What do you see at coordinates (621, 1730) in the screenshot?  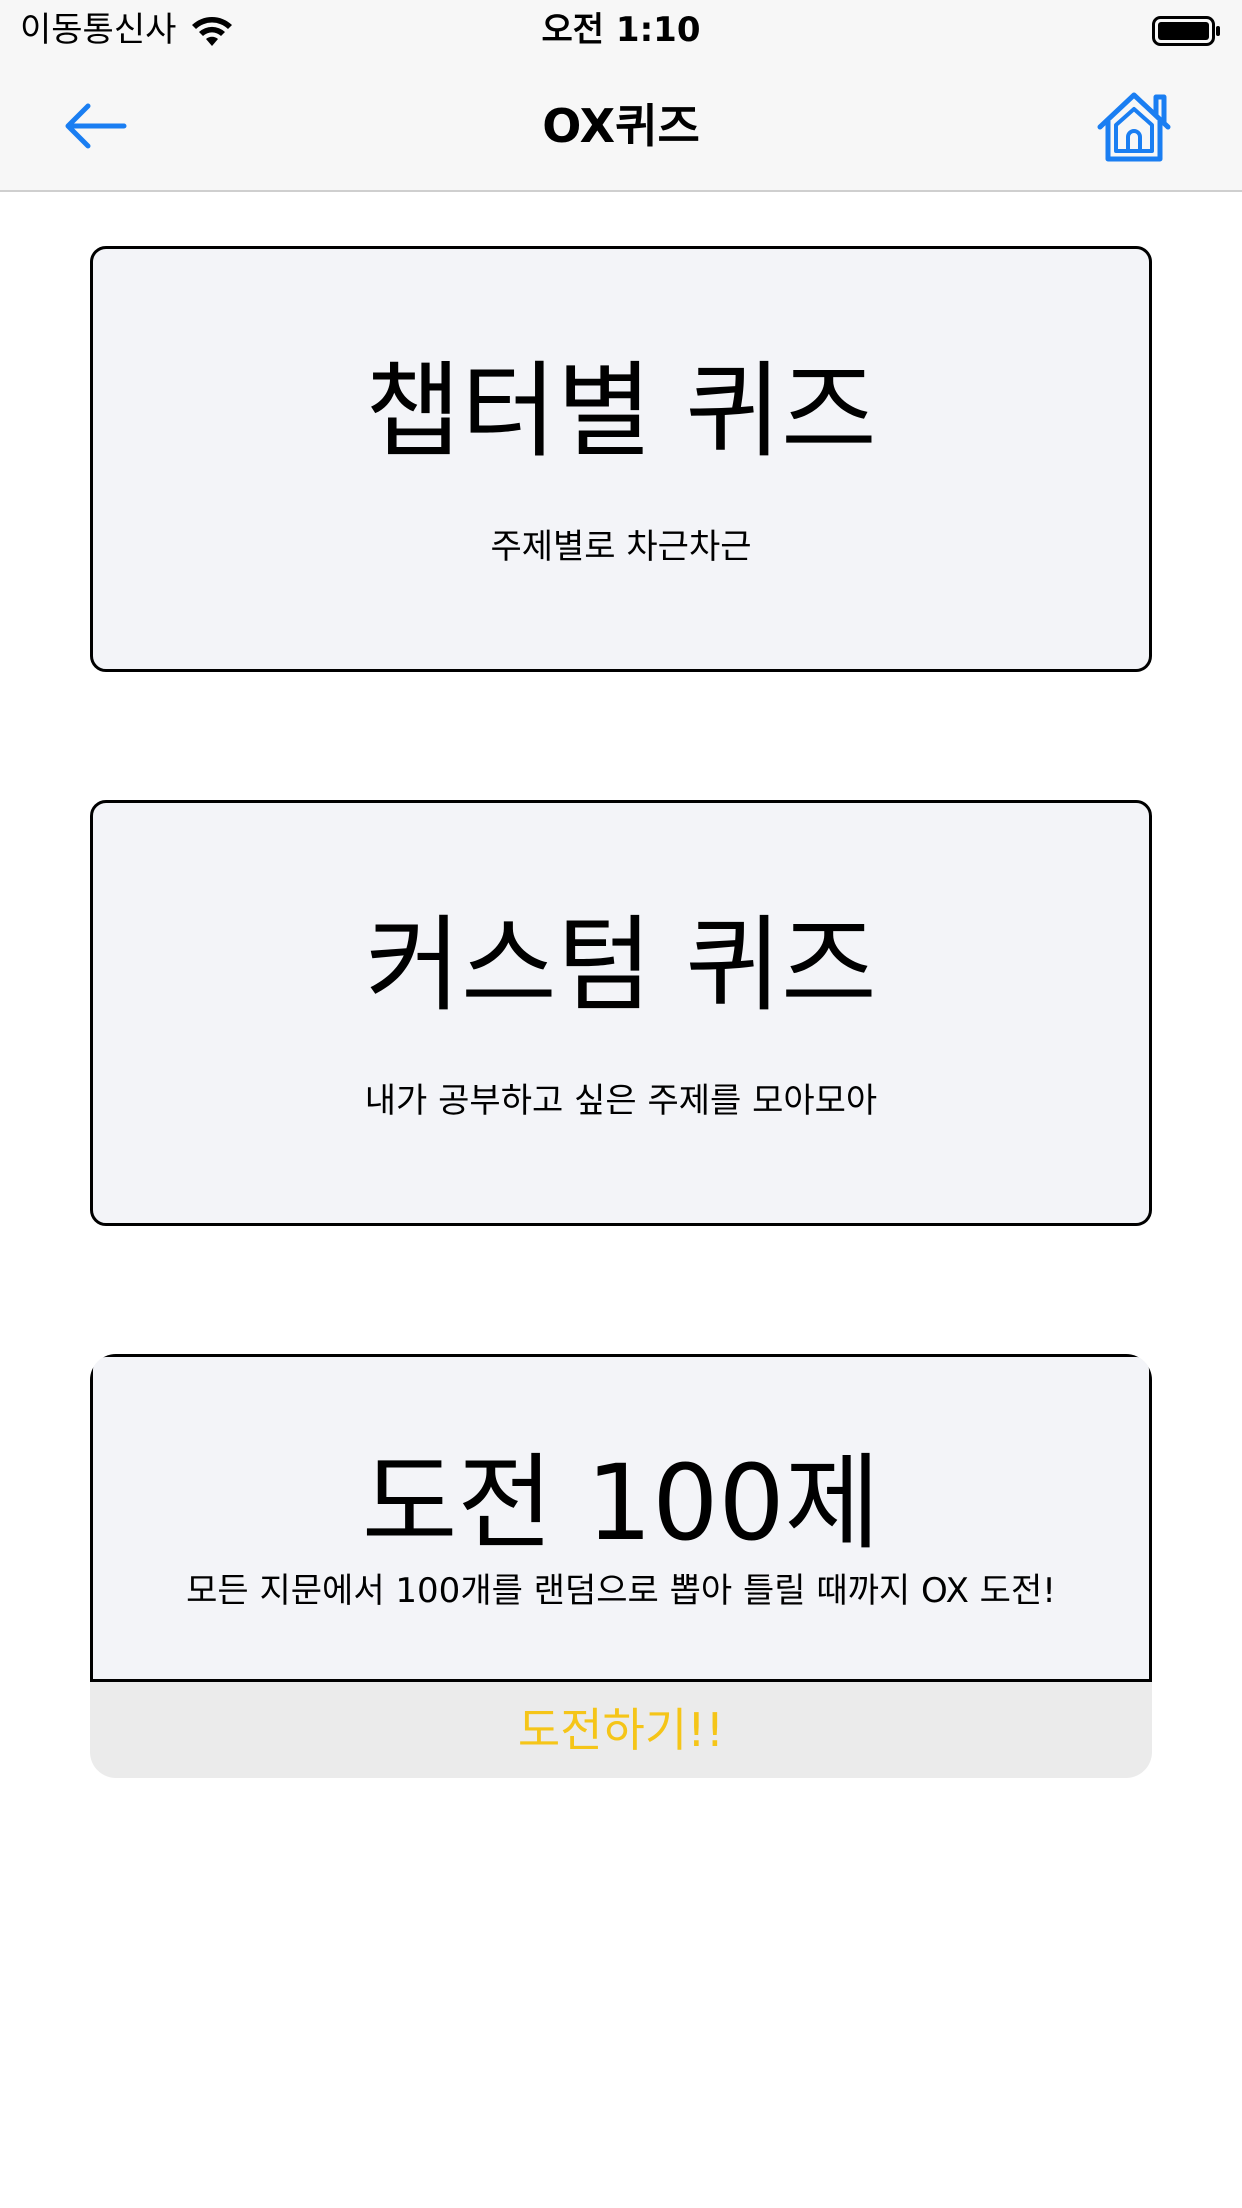 I see `start-challenge-button: 도전하기!!` at bounding box center [621, 1730].